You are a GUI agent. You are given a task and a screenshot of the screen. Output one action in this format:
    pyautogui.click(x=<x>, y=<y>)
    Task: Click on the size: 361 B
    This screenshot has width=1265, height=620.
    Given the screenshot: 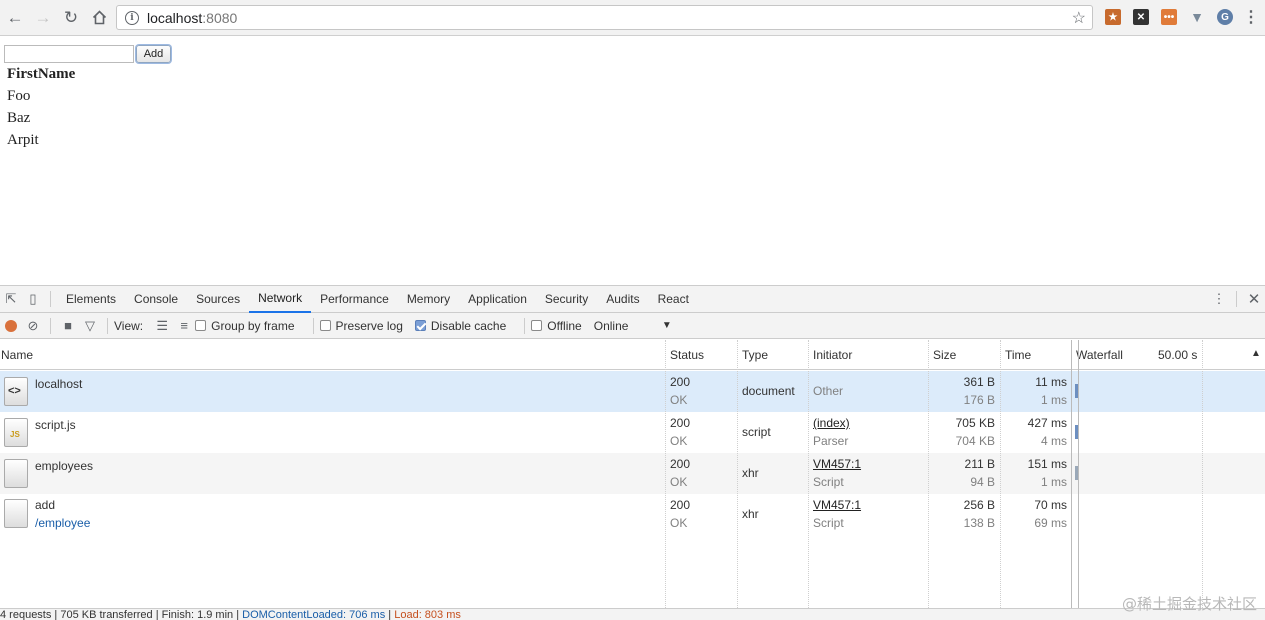 What is the action you would take?
    pyautogui.click(x=979, y=382)
    